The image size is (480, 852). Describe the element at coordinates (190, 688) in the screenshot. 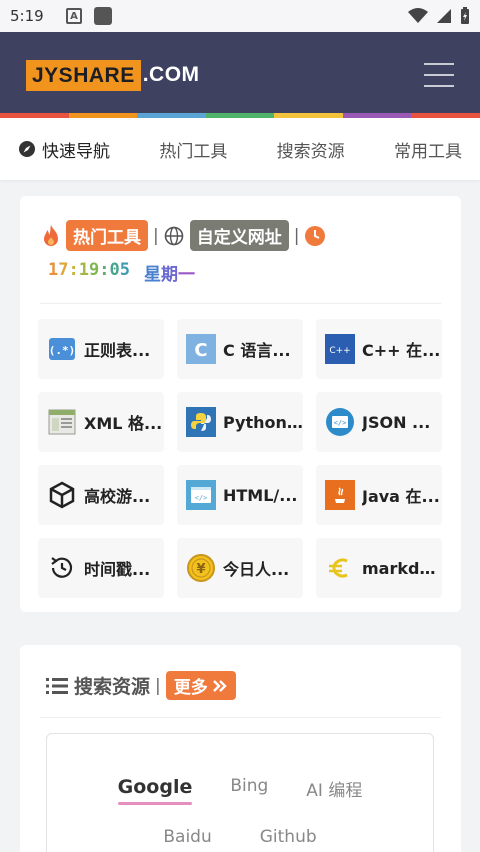

I see `more-label: 更多` at that location.